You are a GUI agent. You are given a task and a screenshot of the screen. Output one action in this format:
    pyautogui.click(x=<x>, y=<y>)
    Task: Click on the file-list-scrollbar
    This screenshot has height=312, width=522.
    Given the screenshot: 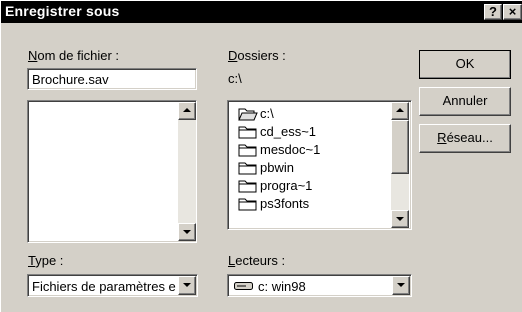 What is the action you would take?
    pyautogui.click(x=187, y=171)
    